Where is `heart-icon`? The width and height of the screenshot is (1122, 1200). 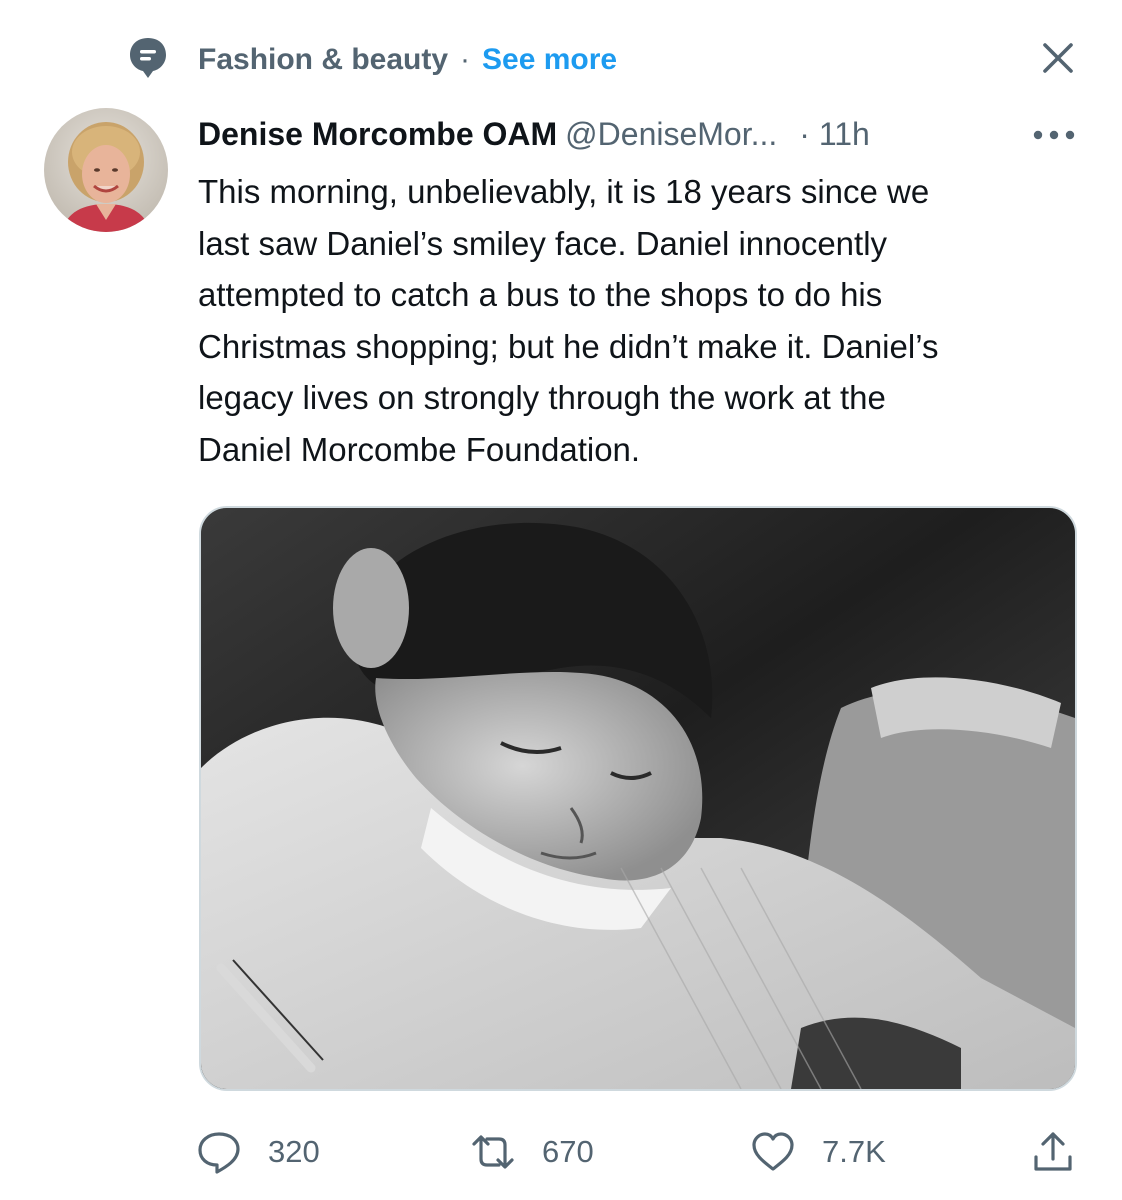 heart-icon is located at coordinates (773, 1151).